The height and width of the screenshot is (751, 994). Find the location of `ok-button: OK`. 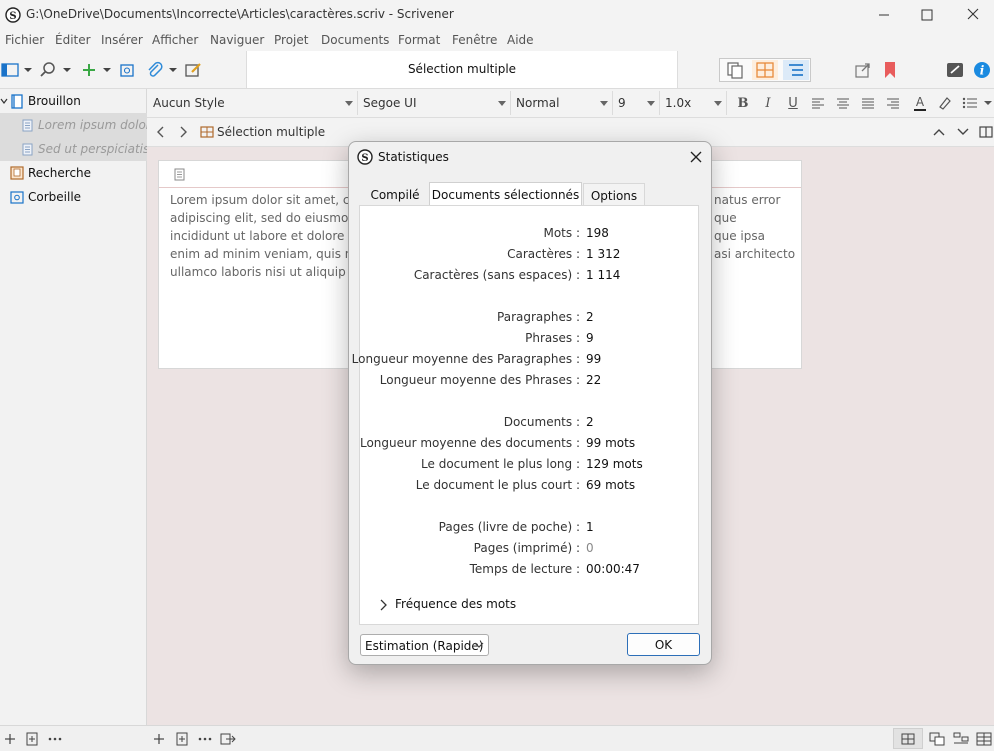

ok-button: OK is located at coordinates (663, 644).